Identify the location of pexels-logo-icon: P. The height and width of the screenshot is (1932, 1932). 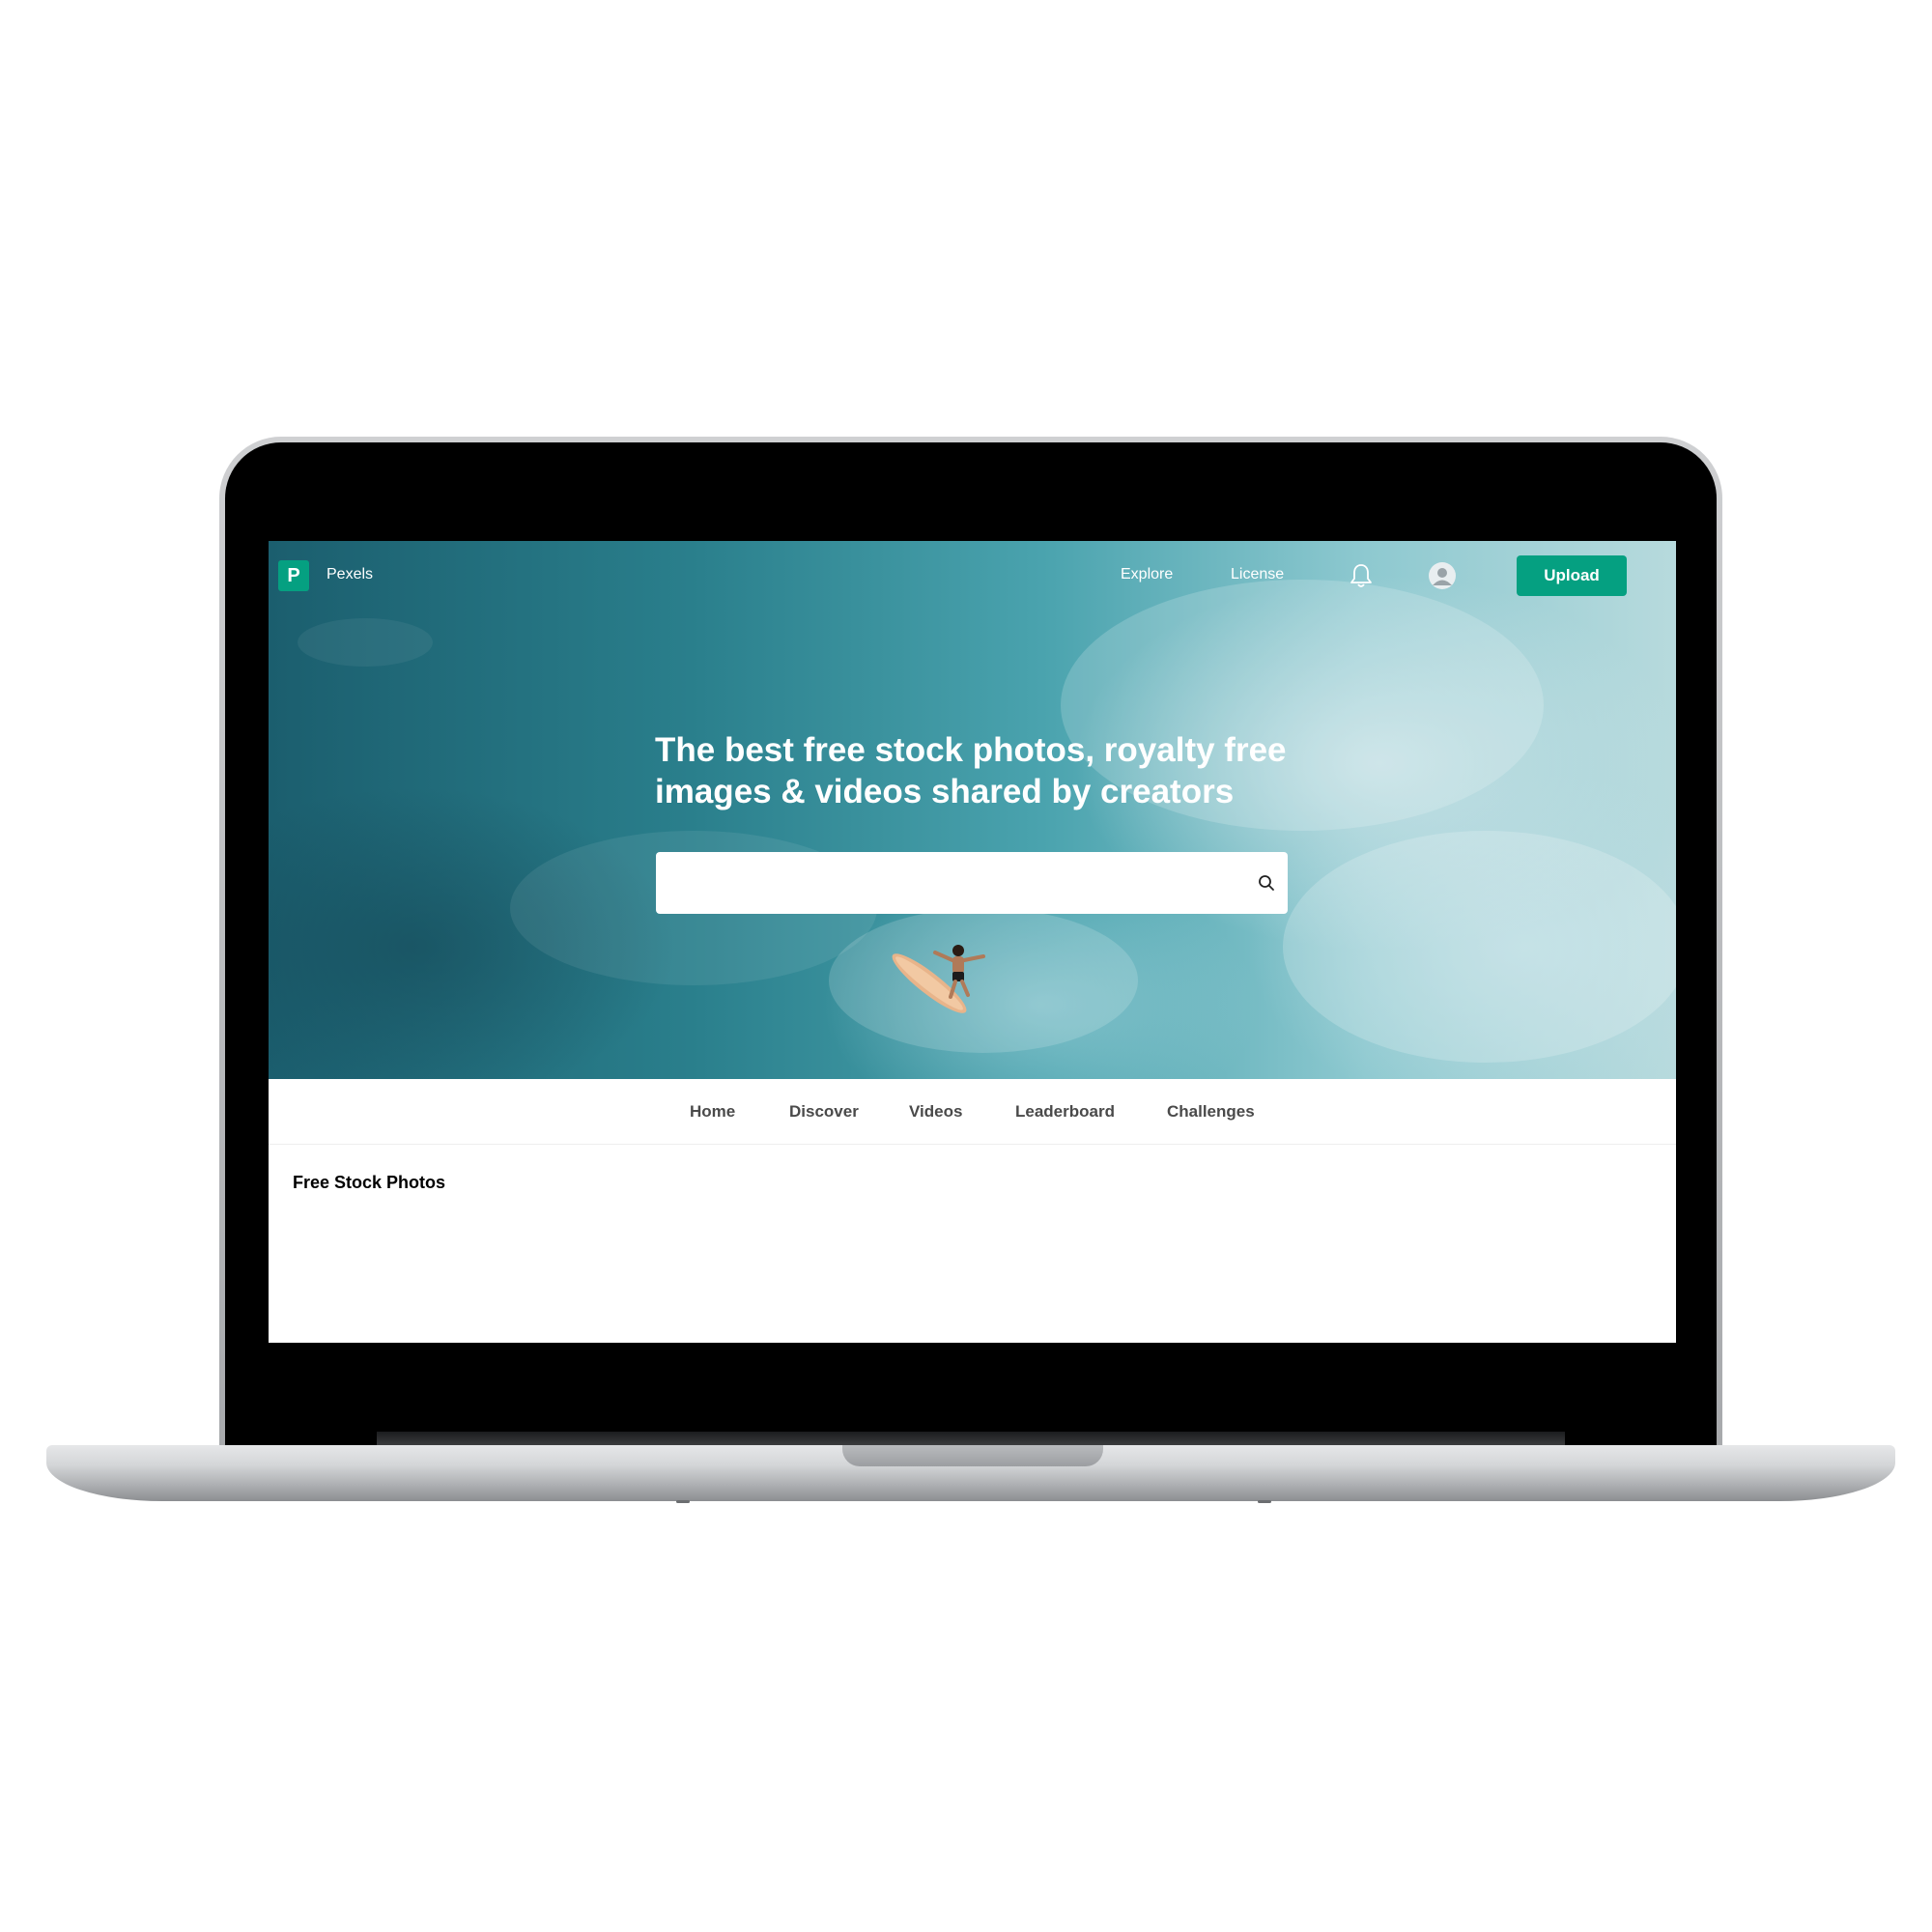
(293, 575).